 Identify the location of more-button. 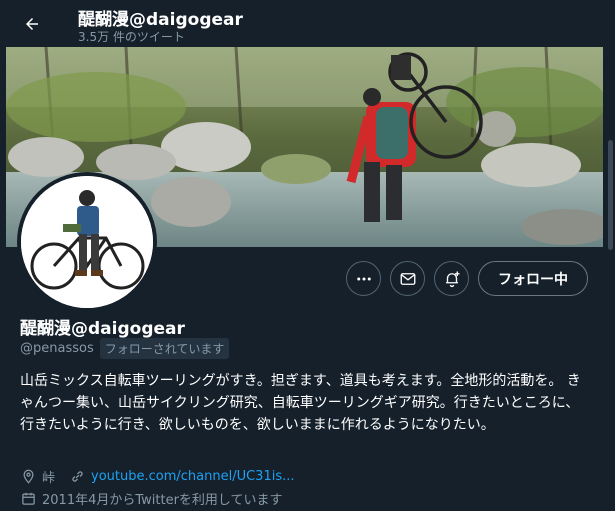
(363, 278).